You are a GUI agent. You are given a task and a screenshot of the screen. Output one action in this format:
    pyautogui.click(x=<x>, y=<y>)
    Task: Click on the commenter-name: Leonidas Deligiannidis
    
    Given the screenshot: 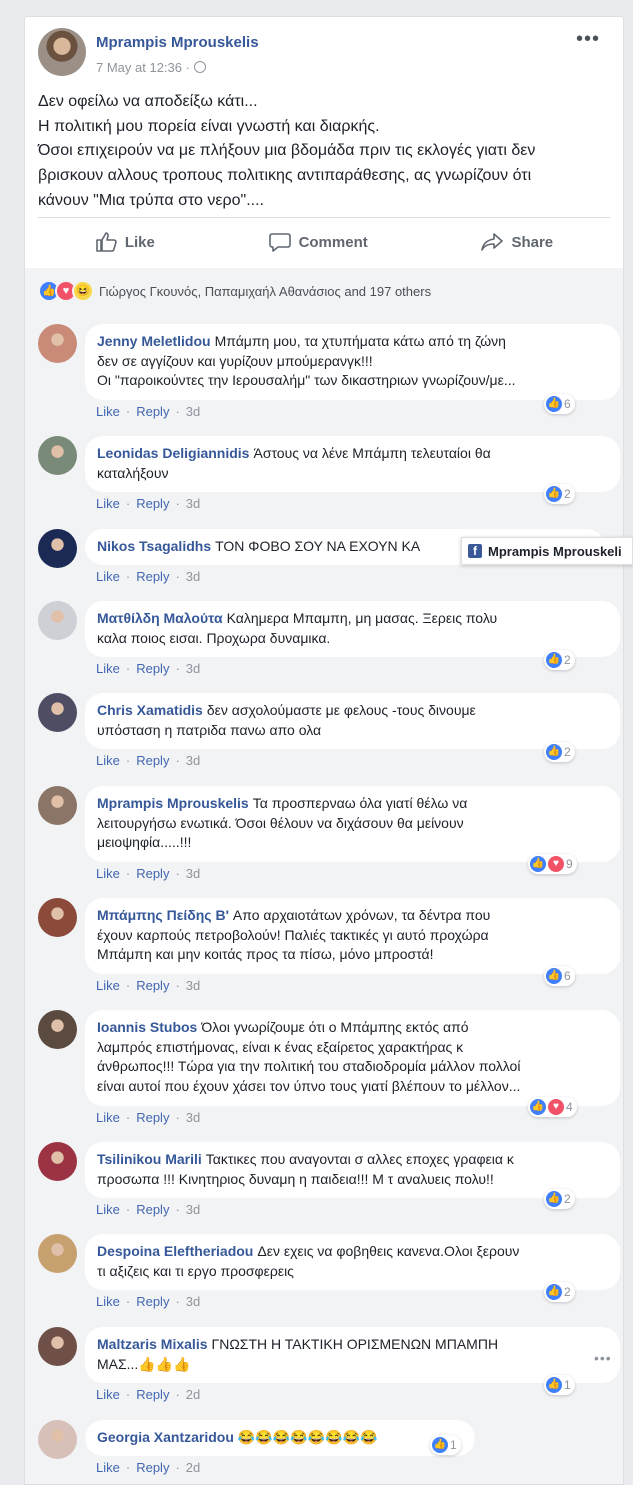 What is the action you would take?
    pyautogui.click(x=173, y=453)
    